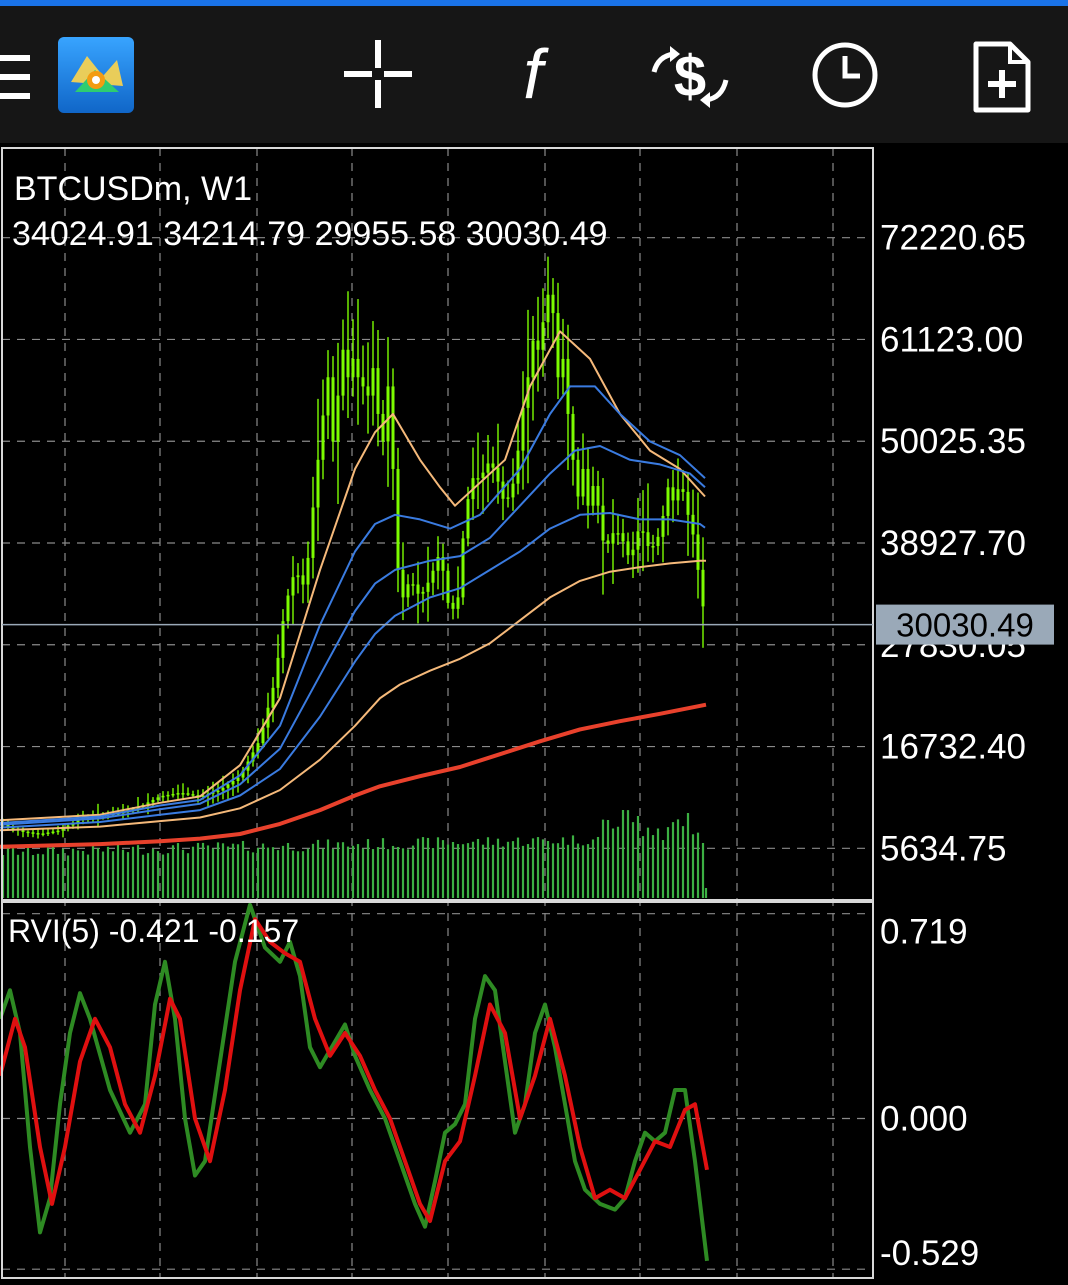 The image size is (1068, 1285). I want to click on y-tick-label: 5634.75, so click(943, 848).